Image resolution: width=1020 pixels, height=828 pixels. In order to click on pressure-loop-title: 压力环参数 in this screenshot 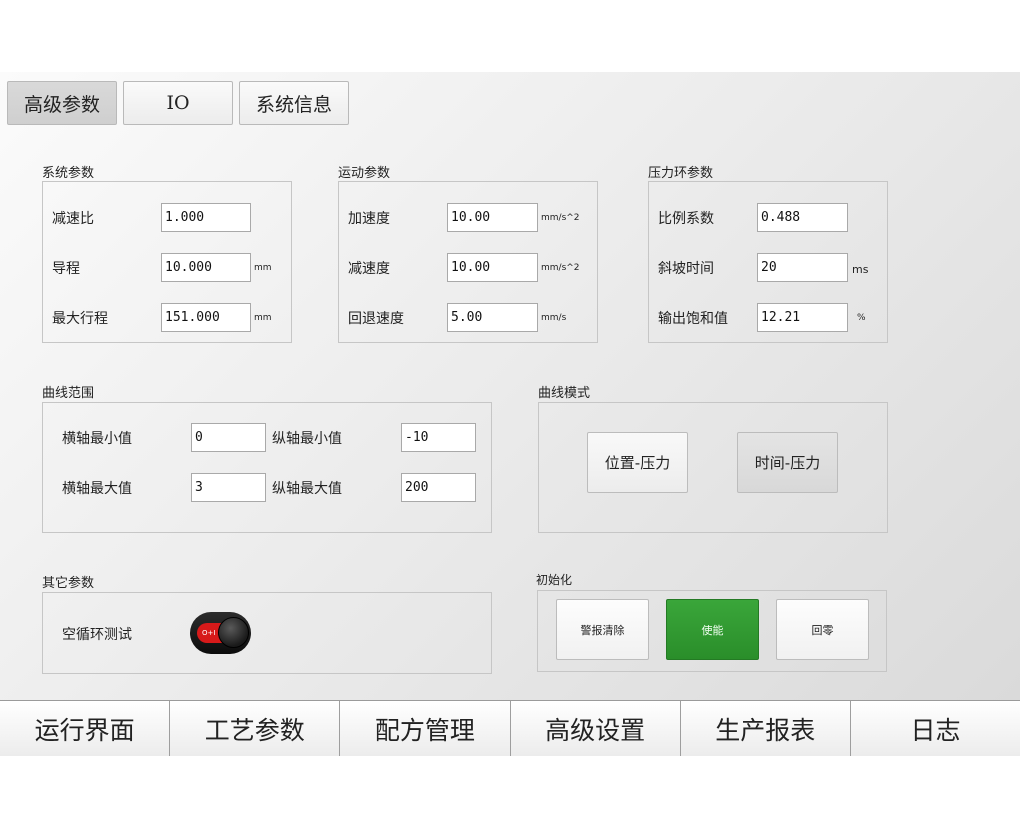, I will do `click(681, 173)`.